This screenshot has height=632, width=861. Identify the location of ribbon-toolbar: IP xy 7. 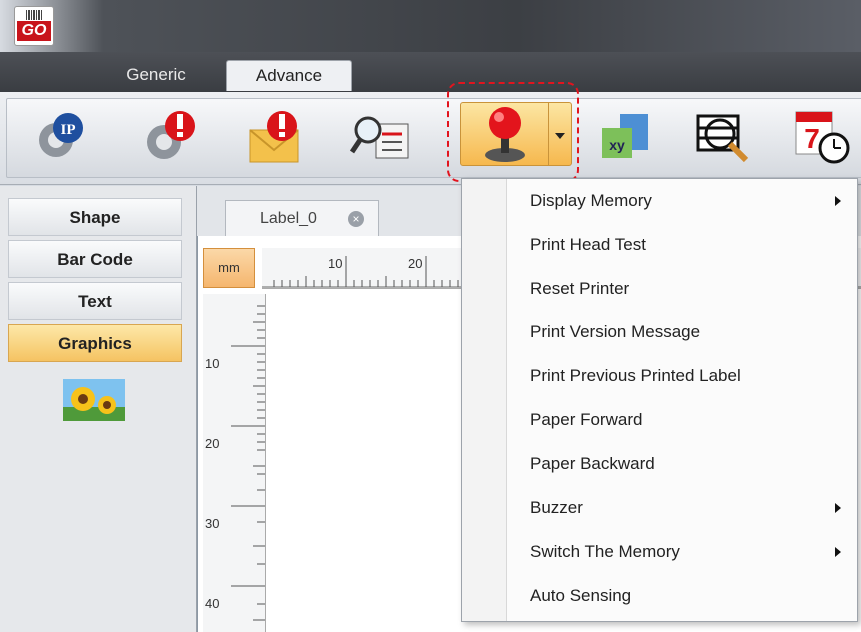
(430, 138).